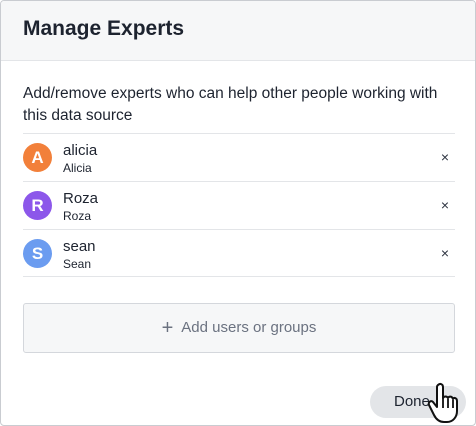  Describe the element at coordinates (239, 253) in the screenshot. I see `expert-row-sean: S sean Sean ×` at that location.